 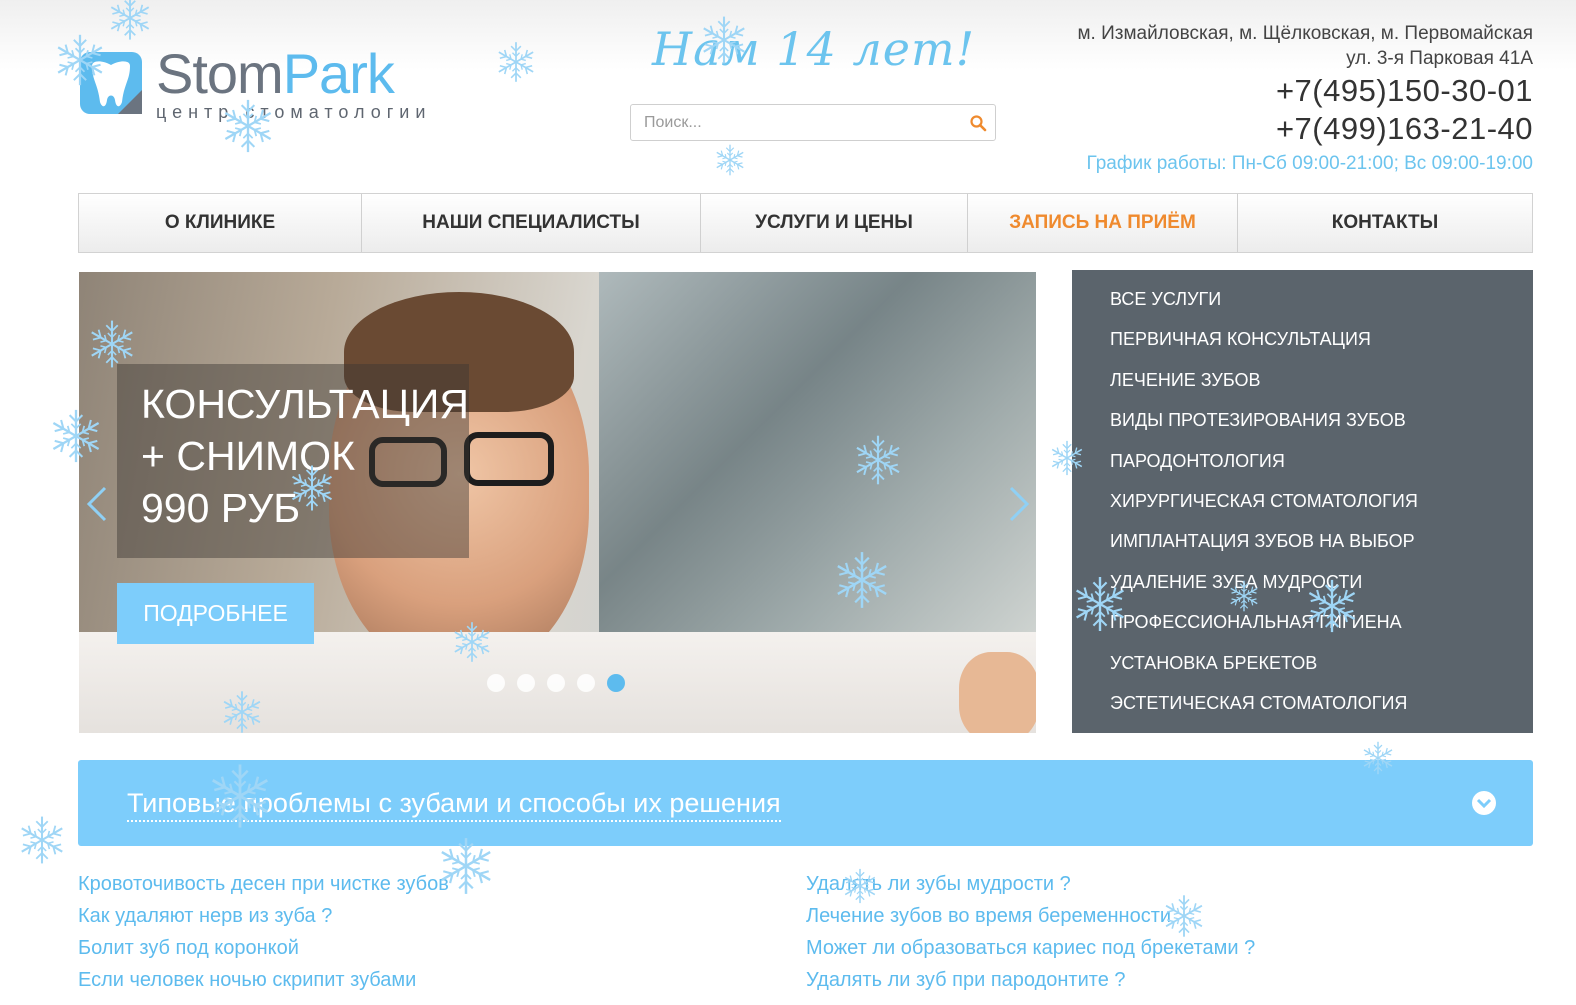 What do you see at coordinates (1030, 980) in the screenshot?
I see `faq-link: Удалять ли зуб при пародонтите ?` at bounding box center [1030, 980].